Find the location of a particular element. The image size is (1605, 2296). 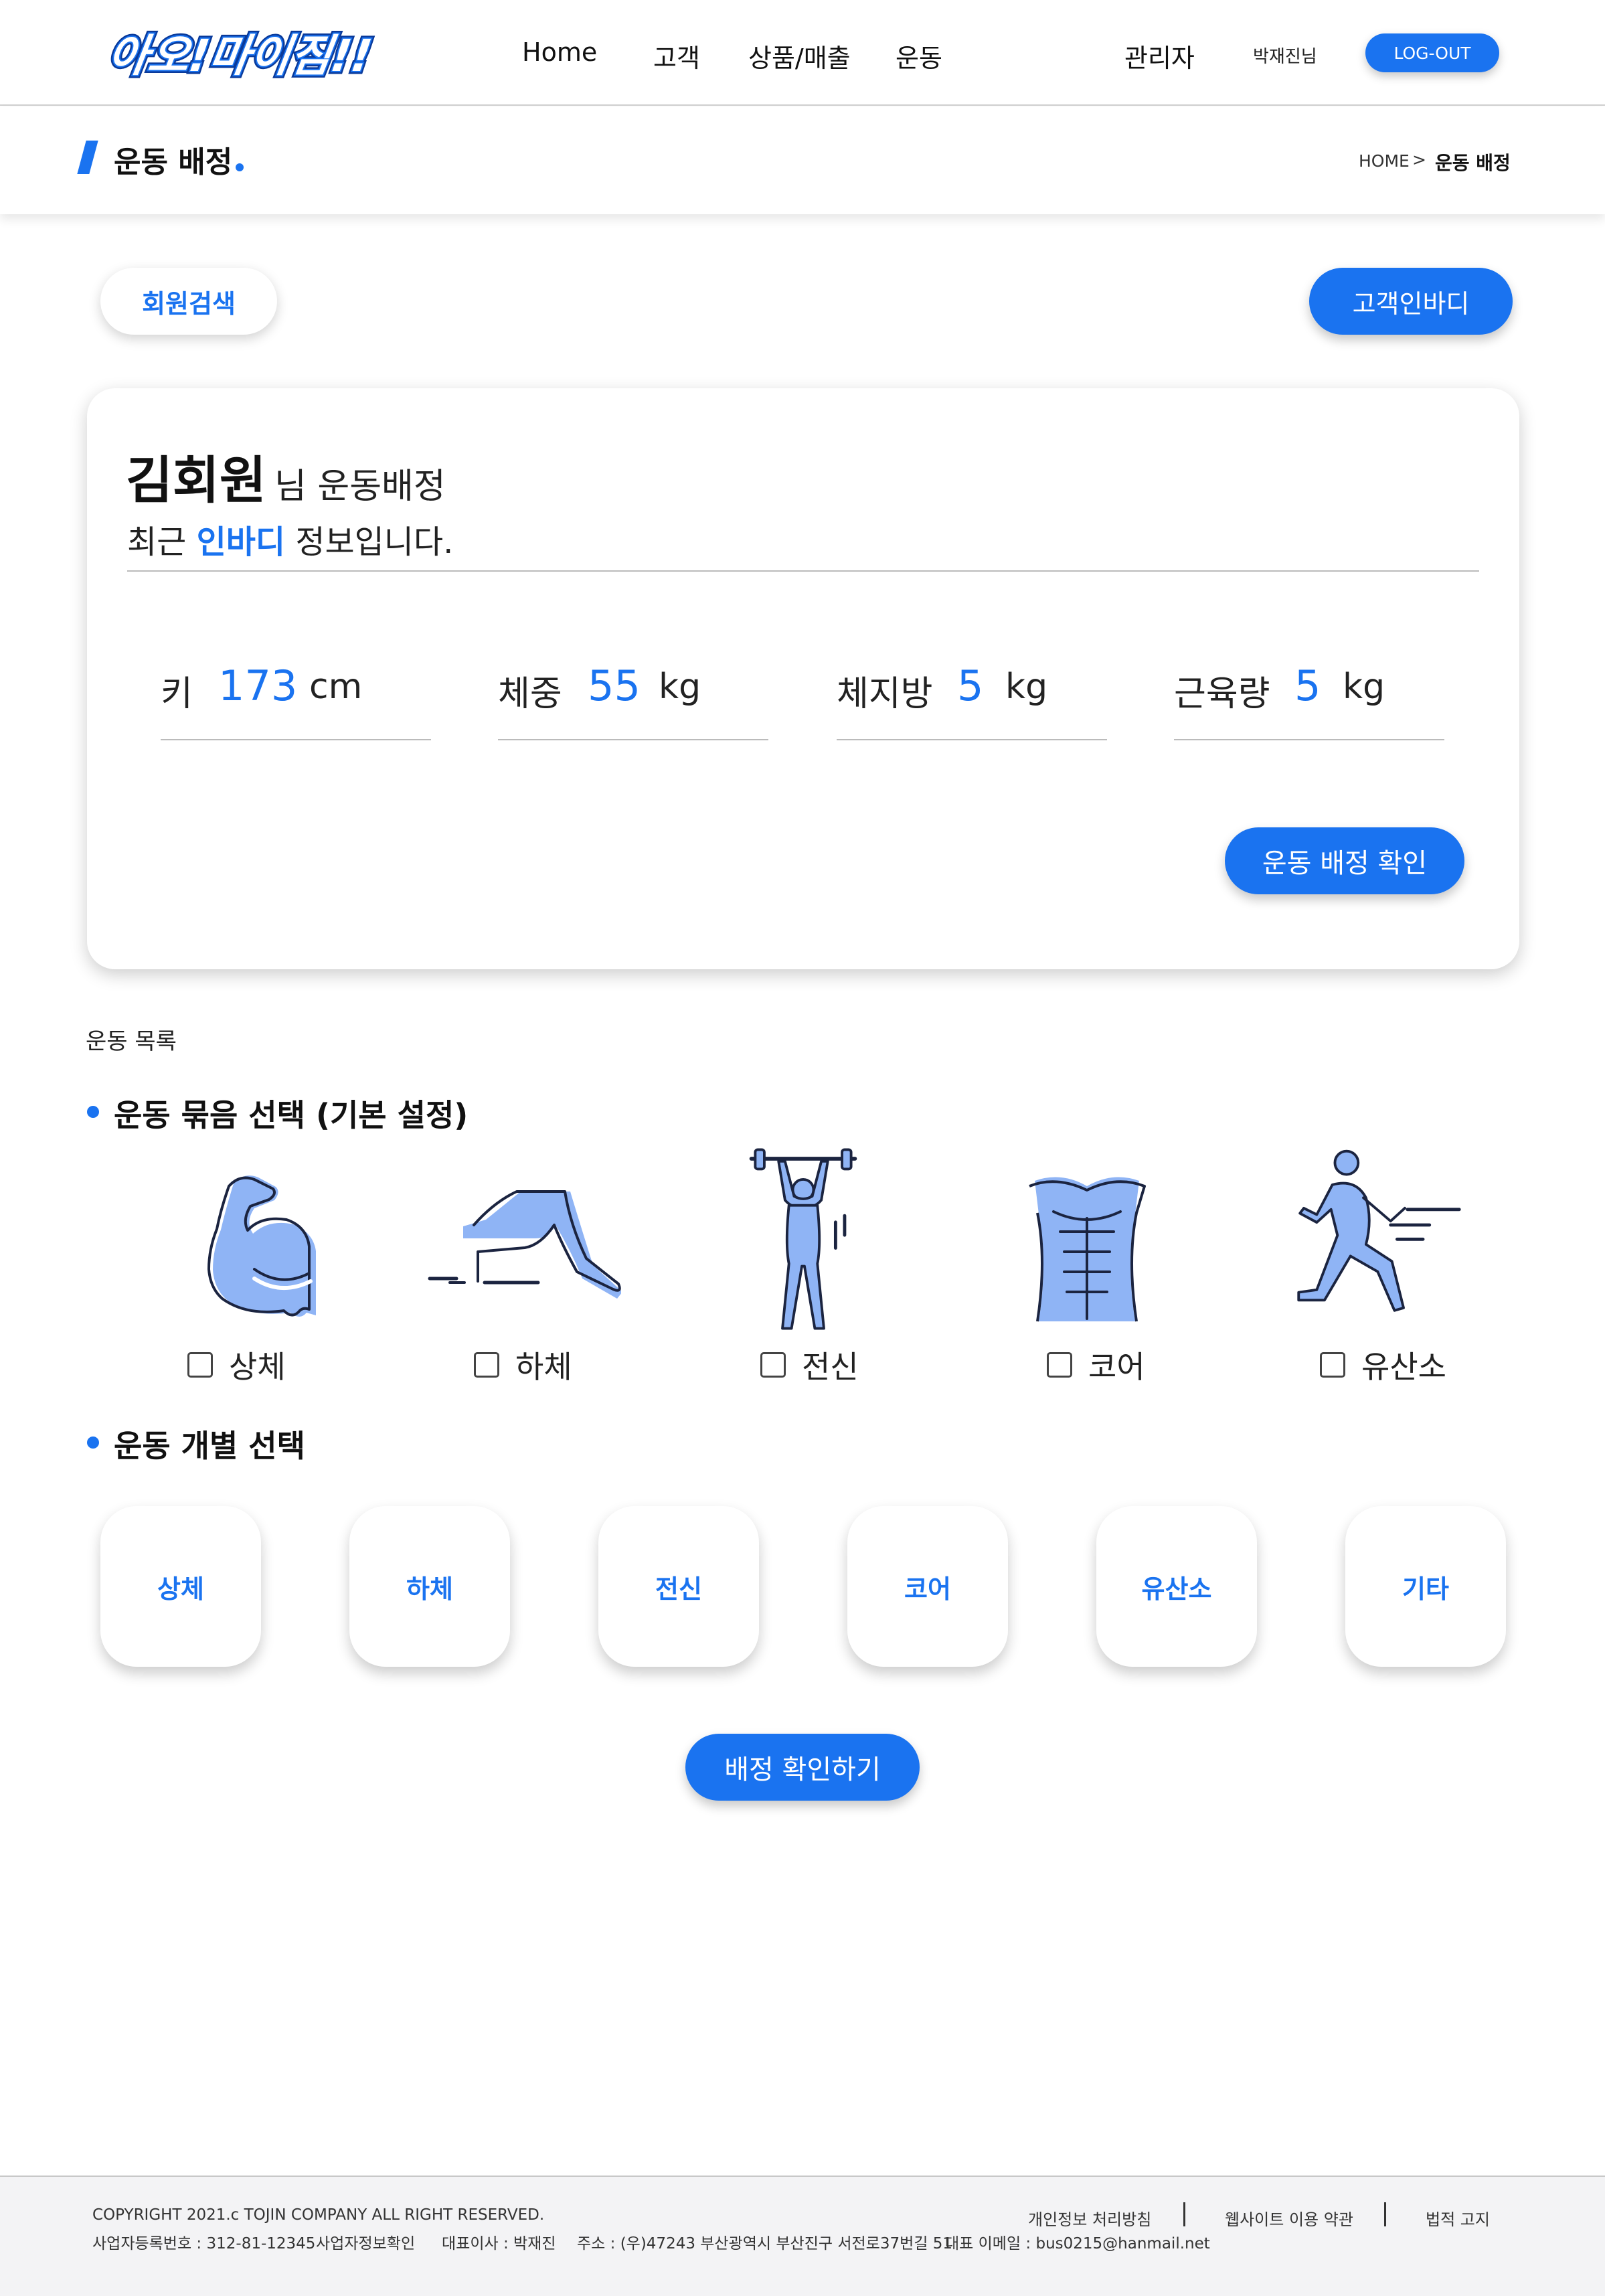

card-divider is located at coordinates (803, 571).